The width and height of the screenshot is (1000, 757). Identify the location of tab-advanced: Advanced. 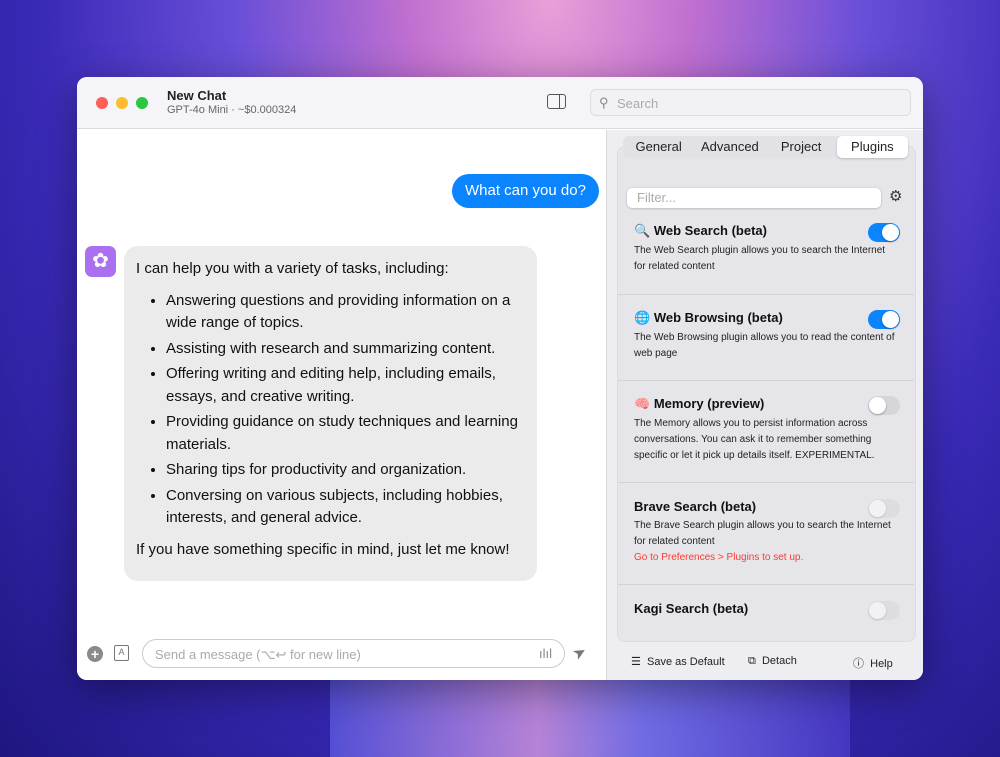
(729, 147).